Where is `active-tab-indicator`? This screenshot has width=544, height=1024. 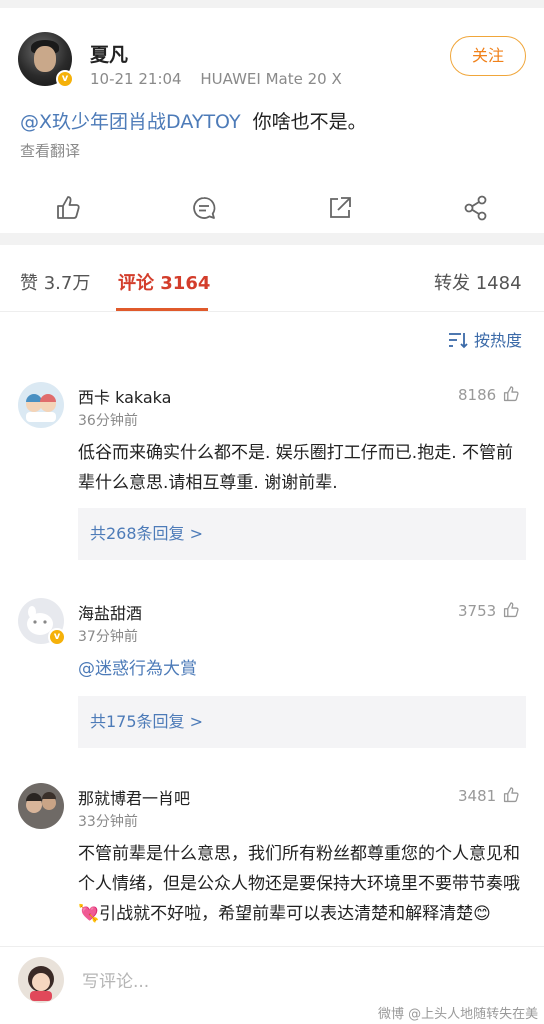
active-tab-indicator is located at coordinates (162, 309).